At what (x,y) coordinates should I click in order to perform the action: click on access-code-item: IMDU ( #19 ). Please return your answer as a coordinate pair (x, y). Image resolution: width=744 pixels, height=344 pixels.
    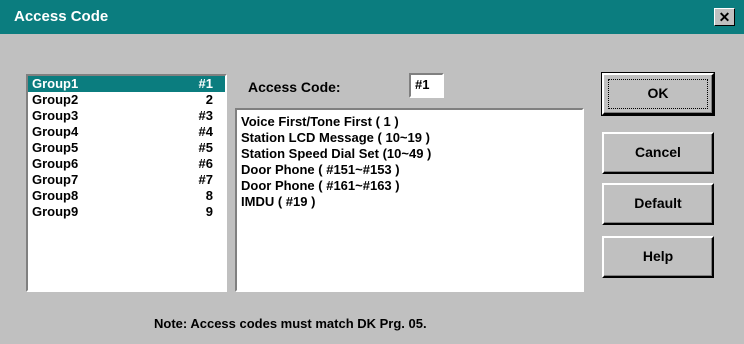
    Looking at the image, I should click on (409, 202).